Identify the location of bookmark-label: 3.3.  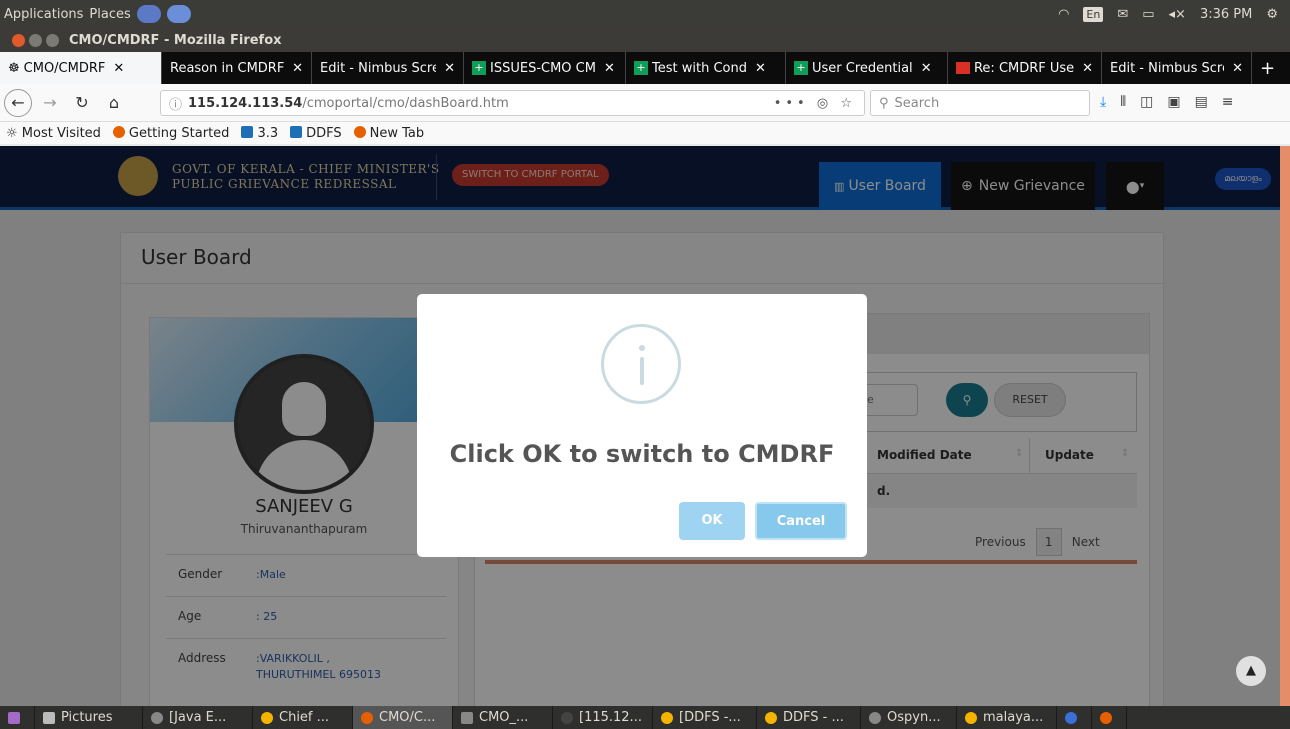
(268, 133).